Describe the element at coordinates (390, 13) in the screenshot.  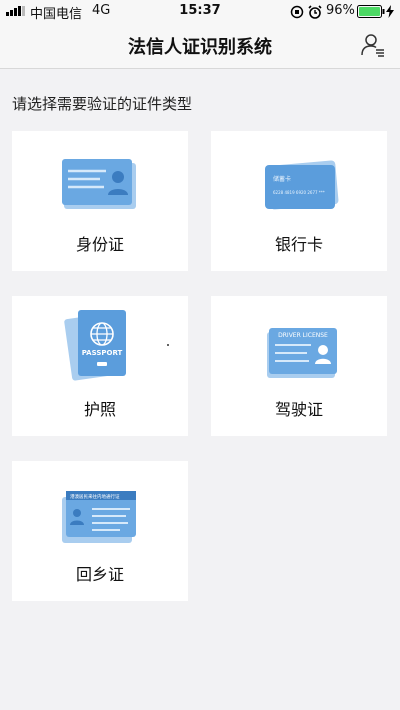
I see `charging-bolt-icon` at that location.